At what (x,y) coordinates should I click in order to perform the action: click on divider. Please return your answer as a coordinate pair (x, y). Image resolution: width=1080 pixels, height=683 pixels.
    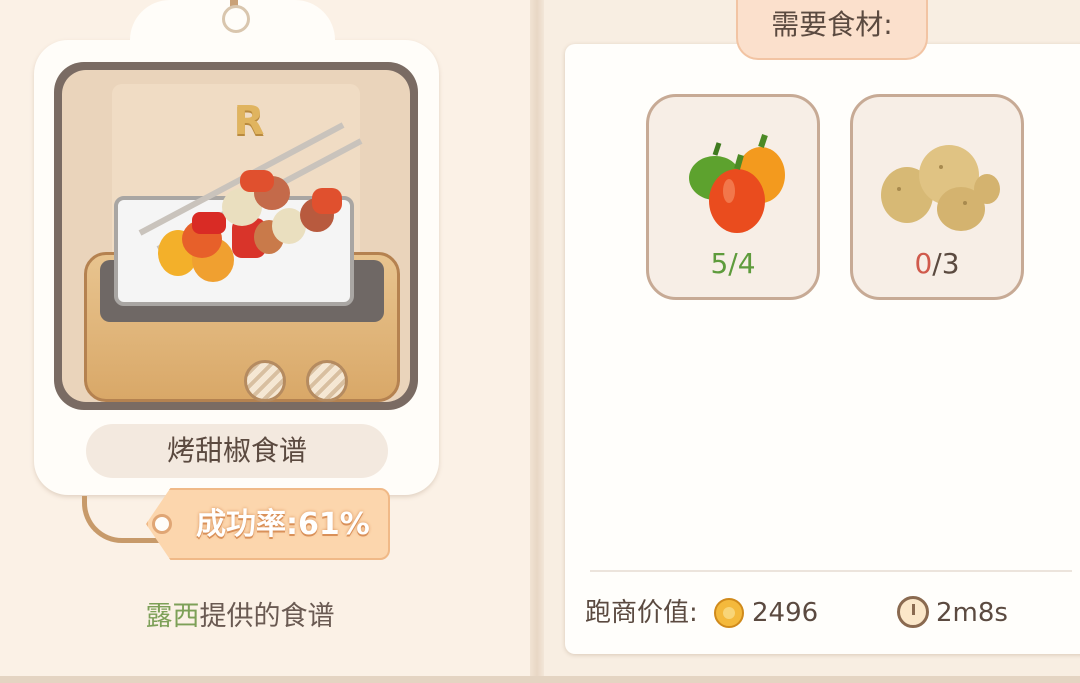
    Looking at the image, I should click on (831, 571).